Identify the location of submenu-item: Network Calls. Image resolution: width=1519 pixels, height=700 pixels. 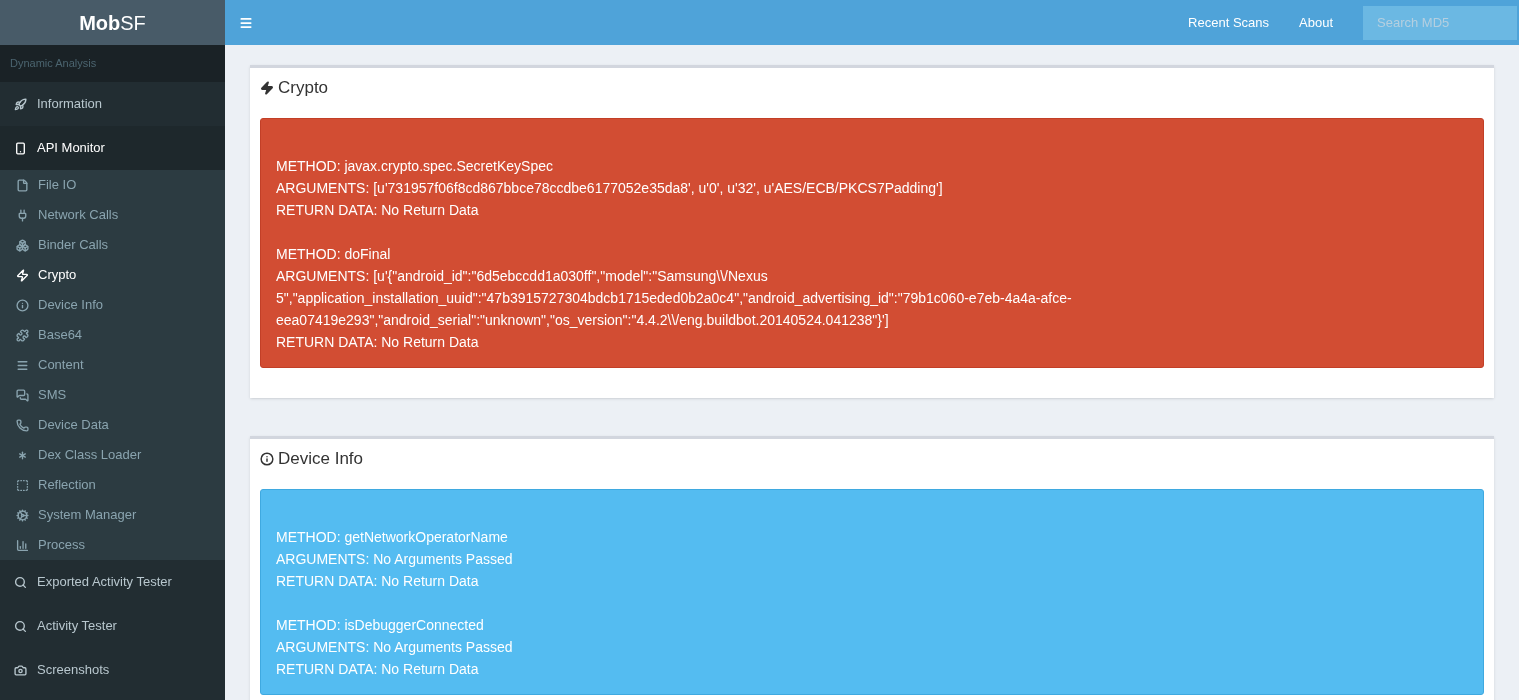
(112, 215).